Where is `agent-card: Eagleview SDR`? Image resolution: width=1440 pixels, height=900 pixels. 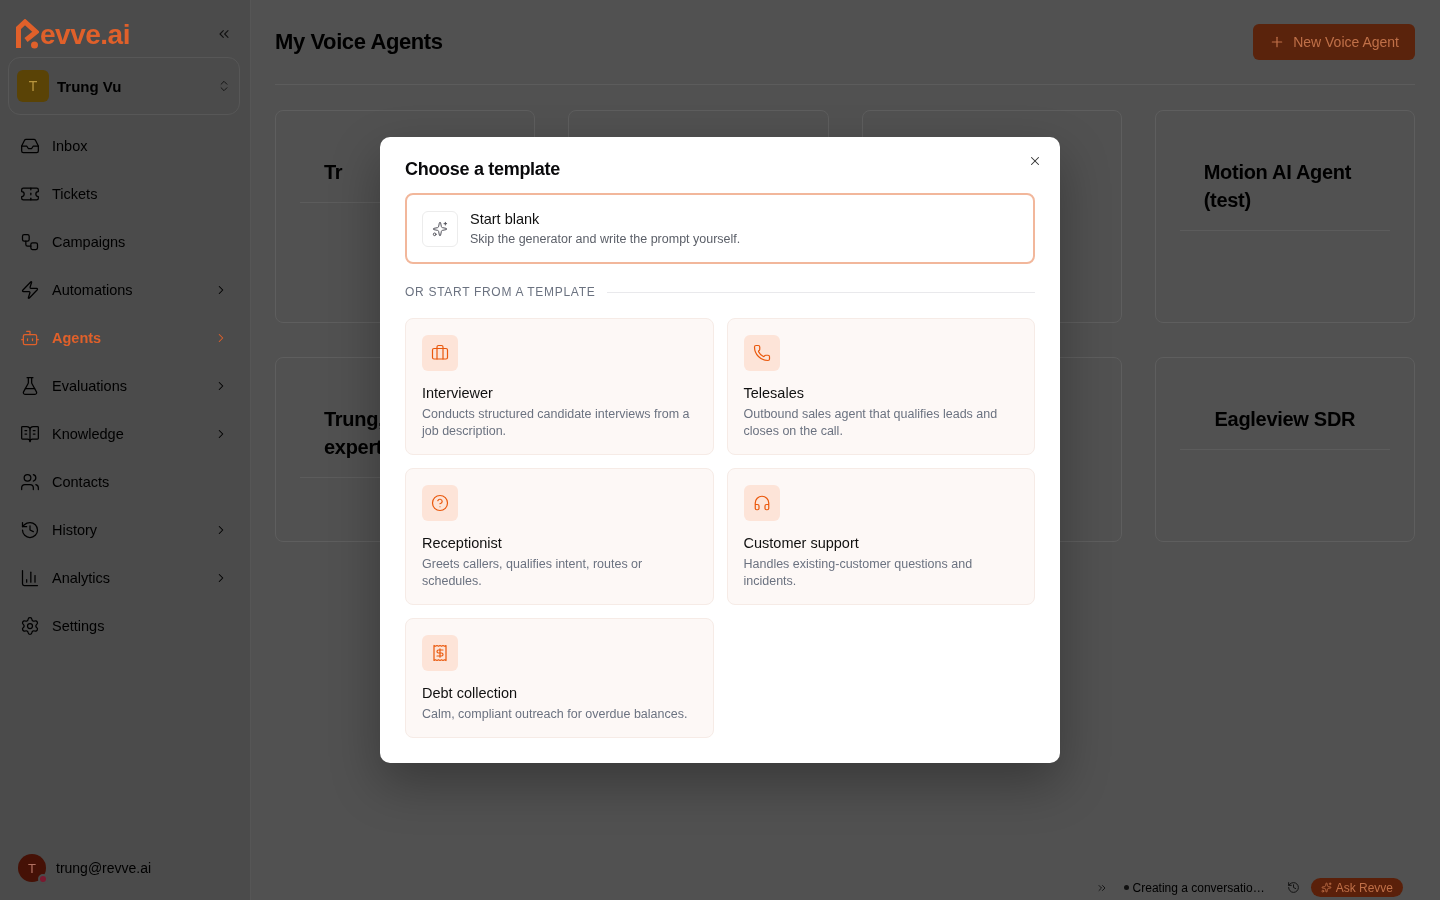
agent-card: Eagleview SDR is located at coordinates (1284, 449).